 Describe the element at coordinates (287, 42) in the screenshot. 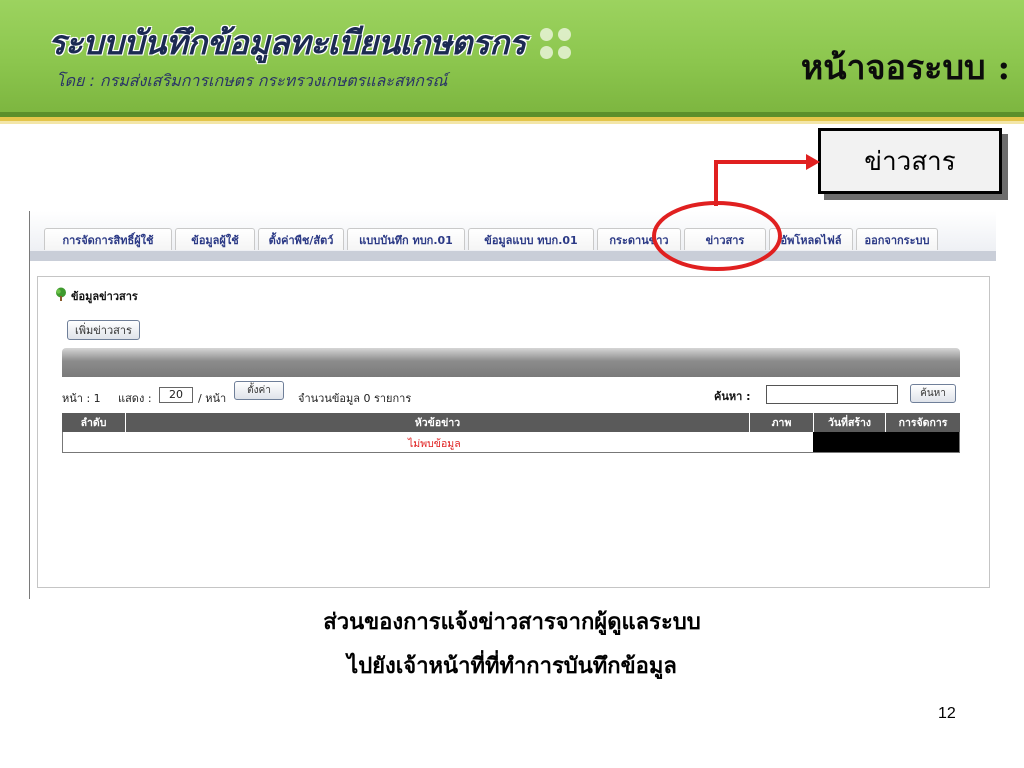

I see `banner-title: ระบบบันทึกข้อมูลทะเบียนเกษตรกร` at that location.